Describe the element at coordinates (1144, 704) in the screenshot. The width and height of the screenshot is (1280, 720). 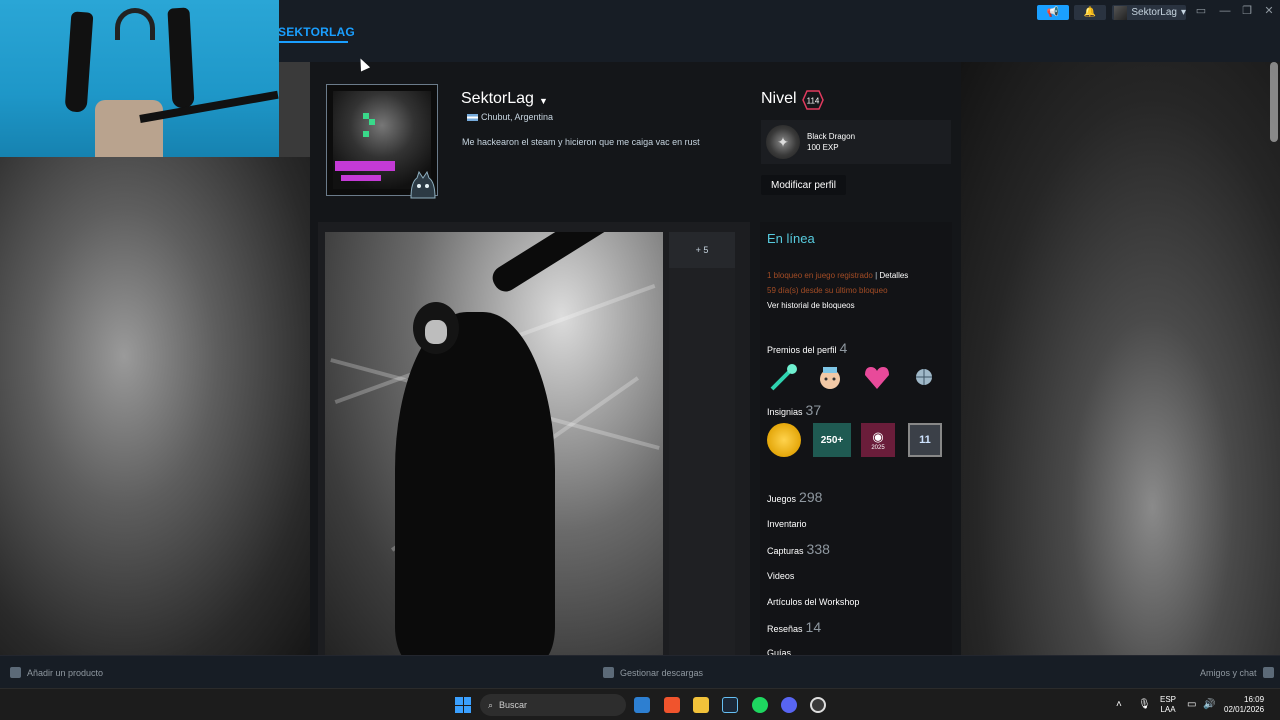
I see `microphone-icon: 🎙` at that location.